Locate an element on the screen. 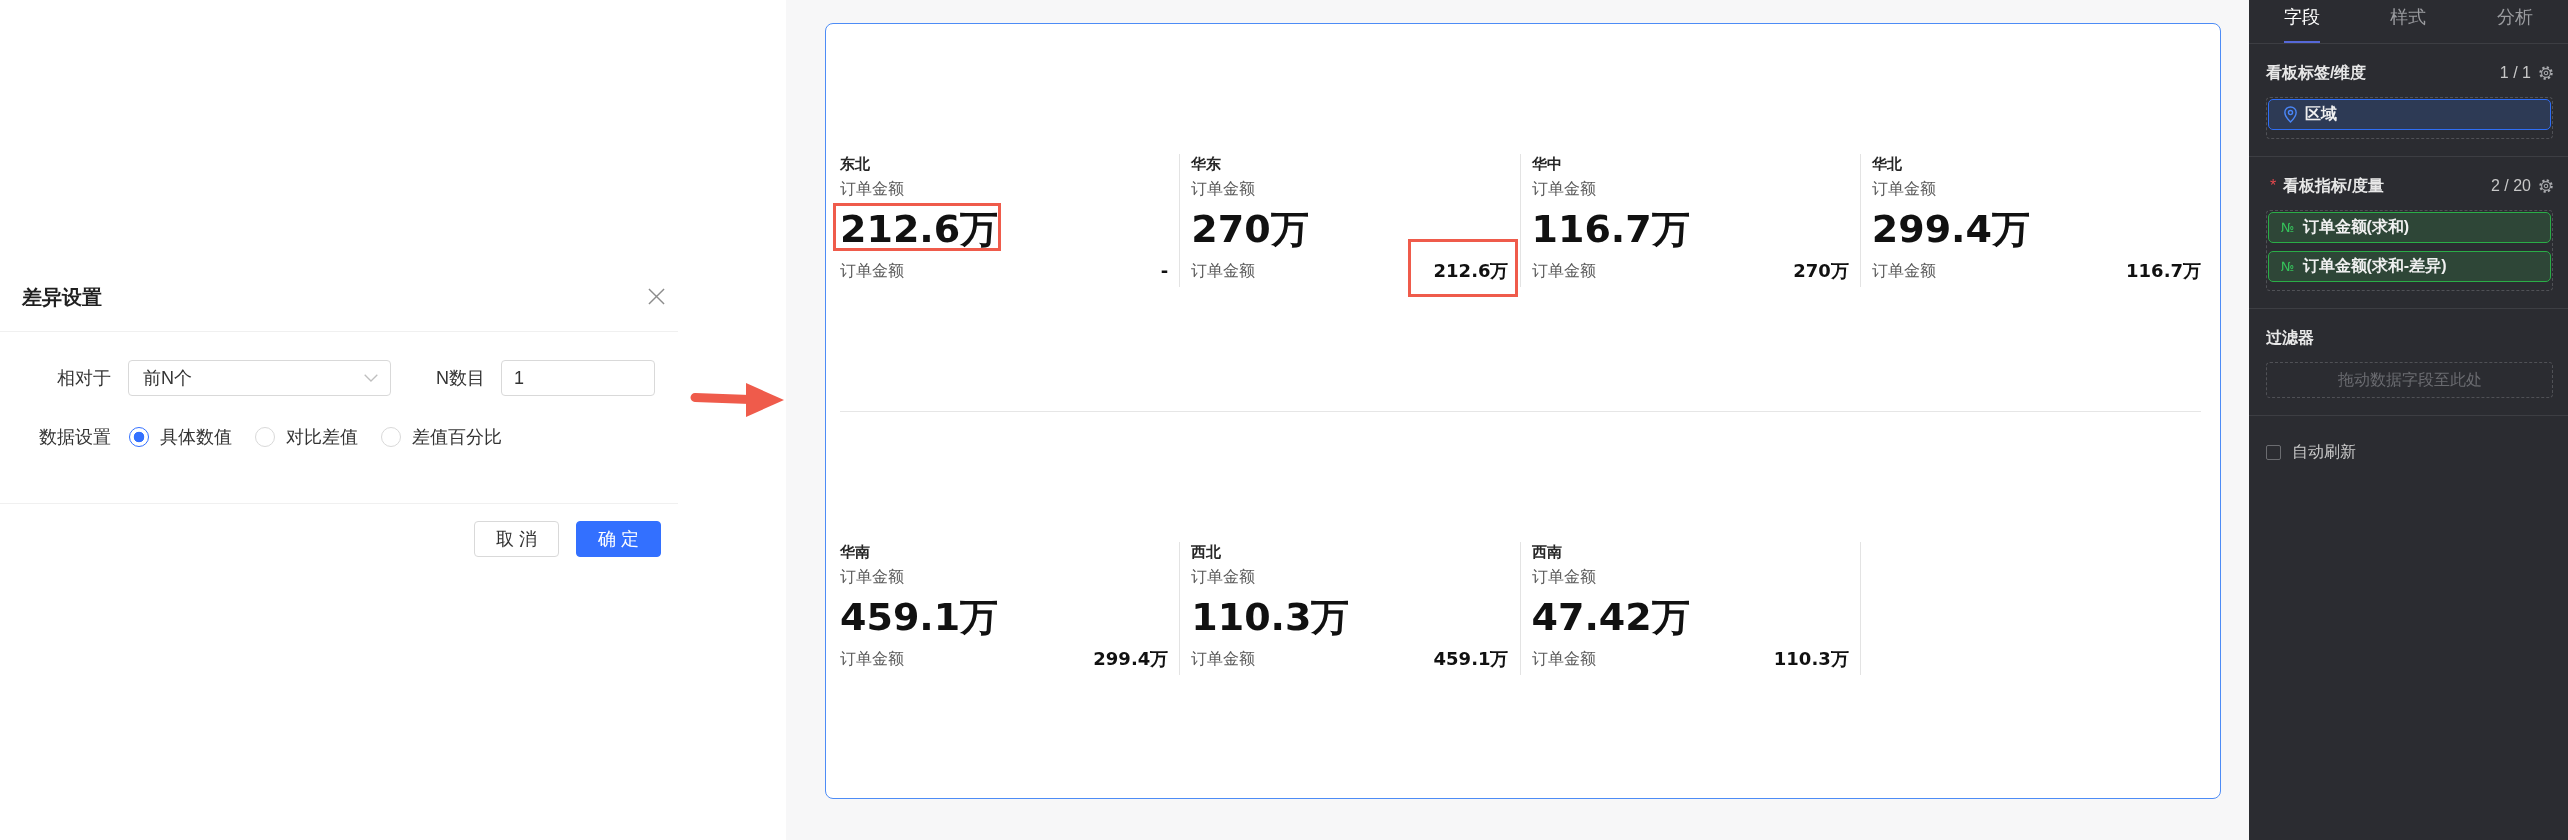  region-name: 东北 is located at coordinates (855, 164).